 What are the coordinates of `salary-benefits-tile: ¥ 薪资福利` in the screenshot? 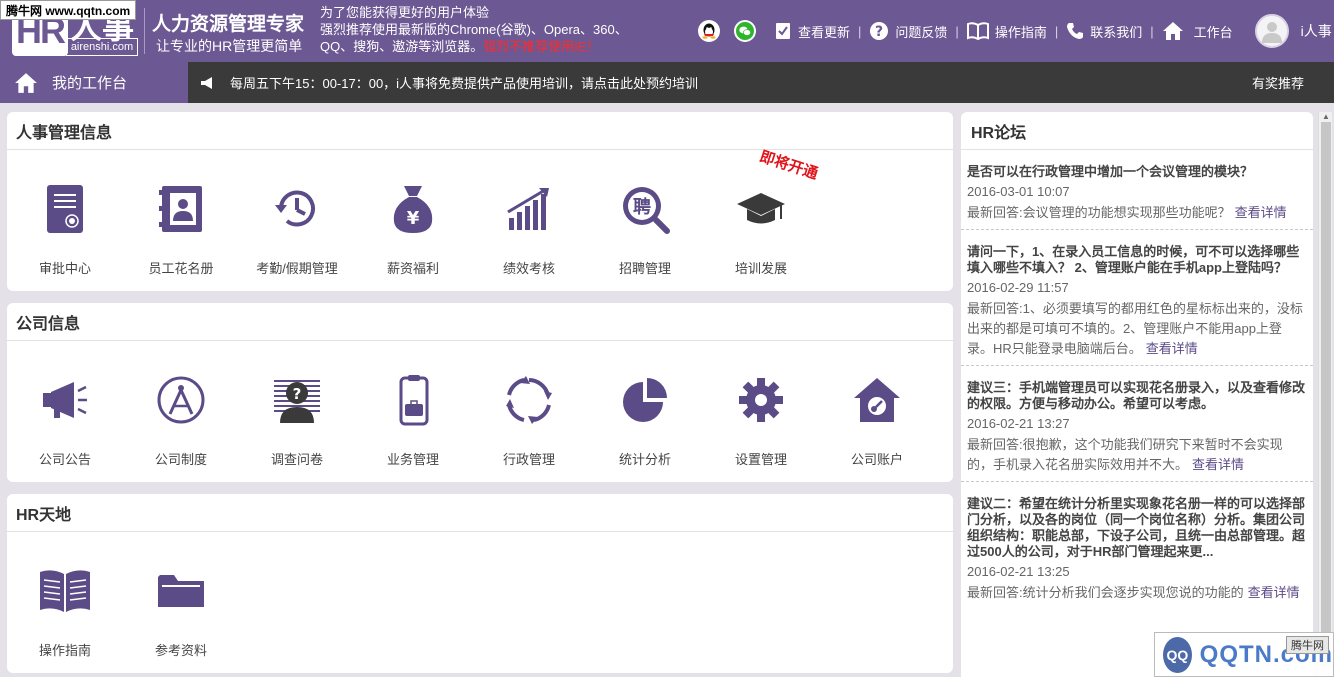 It's located at (413, 220).